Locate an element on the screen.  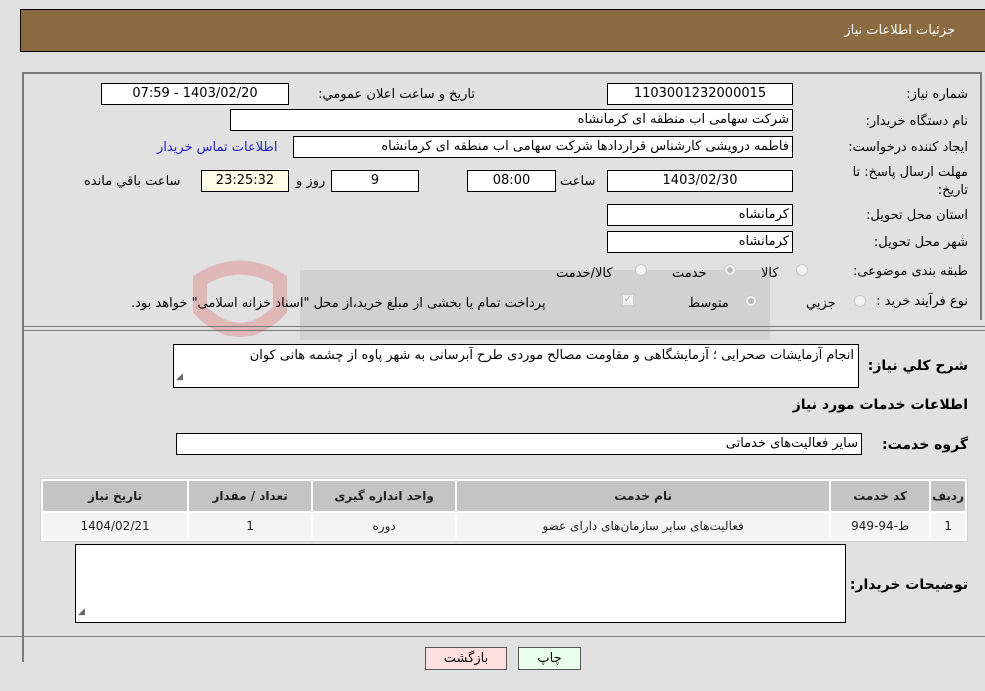
days-remaining-field: 9 is located at coordinates (375, 181).